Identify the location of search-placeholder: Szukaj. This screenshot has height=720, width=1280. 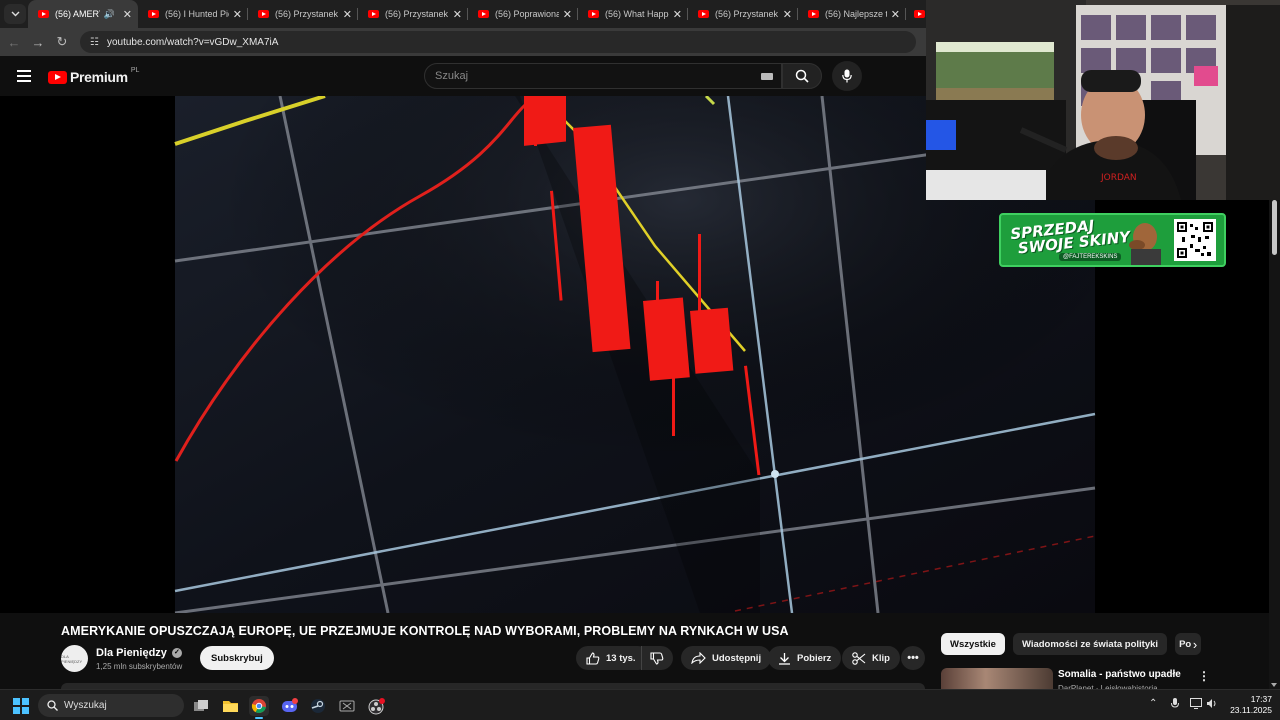
(452, 76).